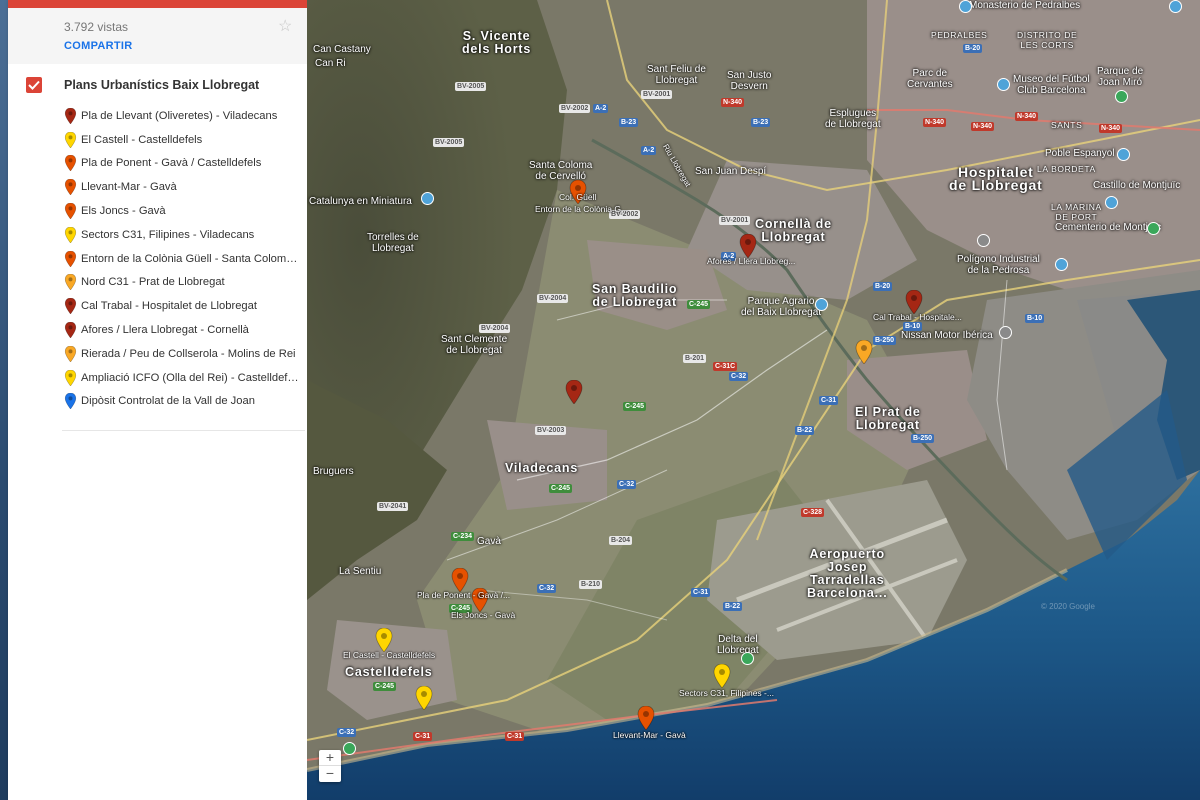 The image size is (1200, 800). What do you see at coordinates (98, 46) in the screenshot?
I see `share-button: COMPARTIR` at bounding box center [98, 46].